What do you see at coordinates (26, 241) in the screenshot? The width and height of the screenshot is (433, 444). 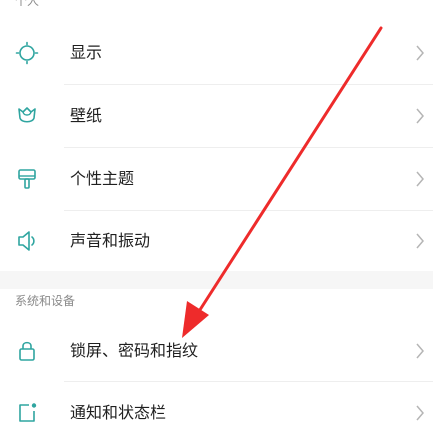 I see `speaker-icon` at bounding box center [26, 241].